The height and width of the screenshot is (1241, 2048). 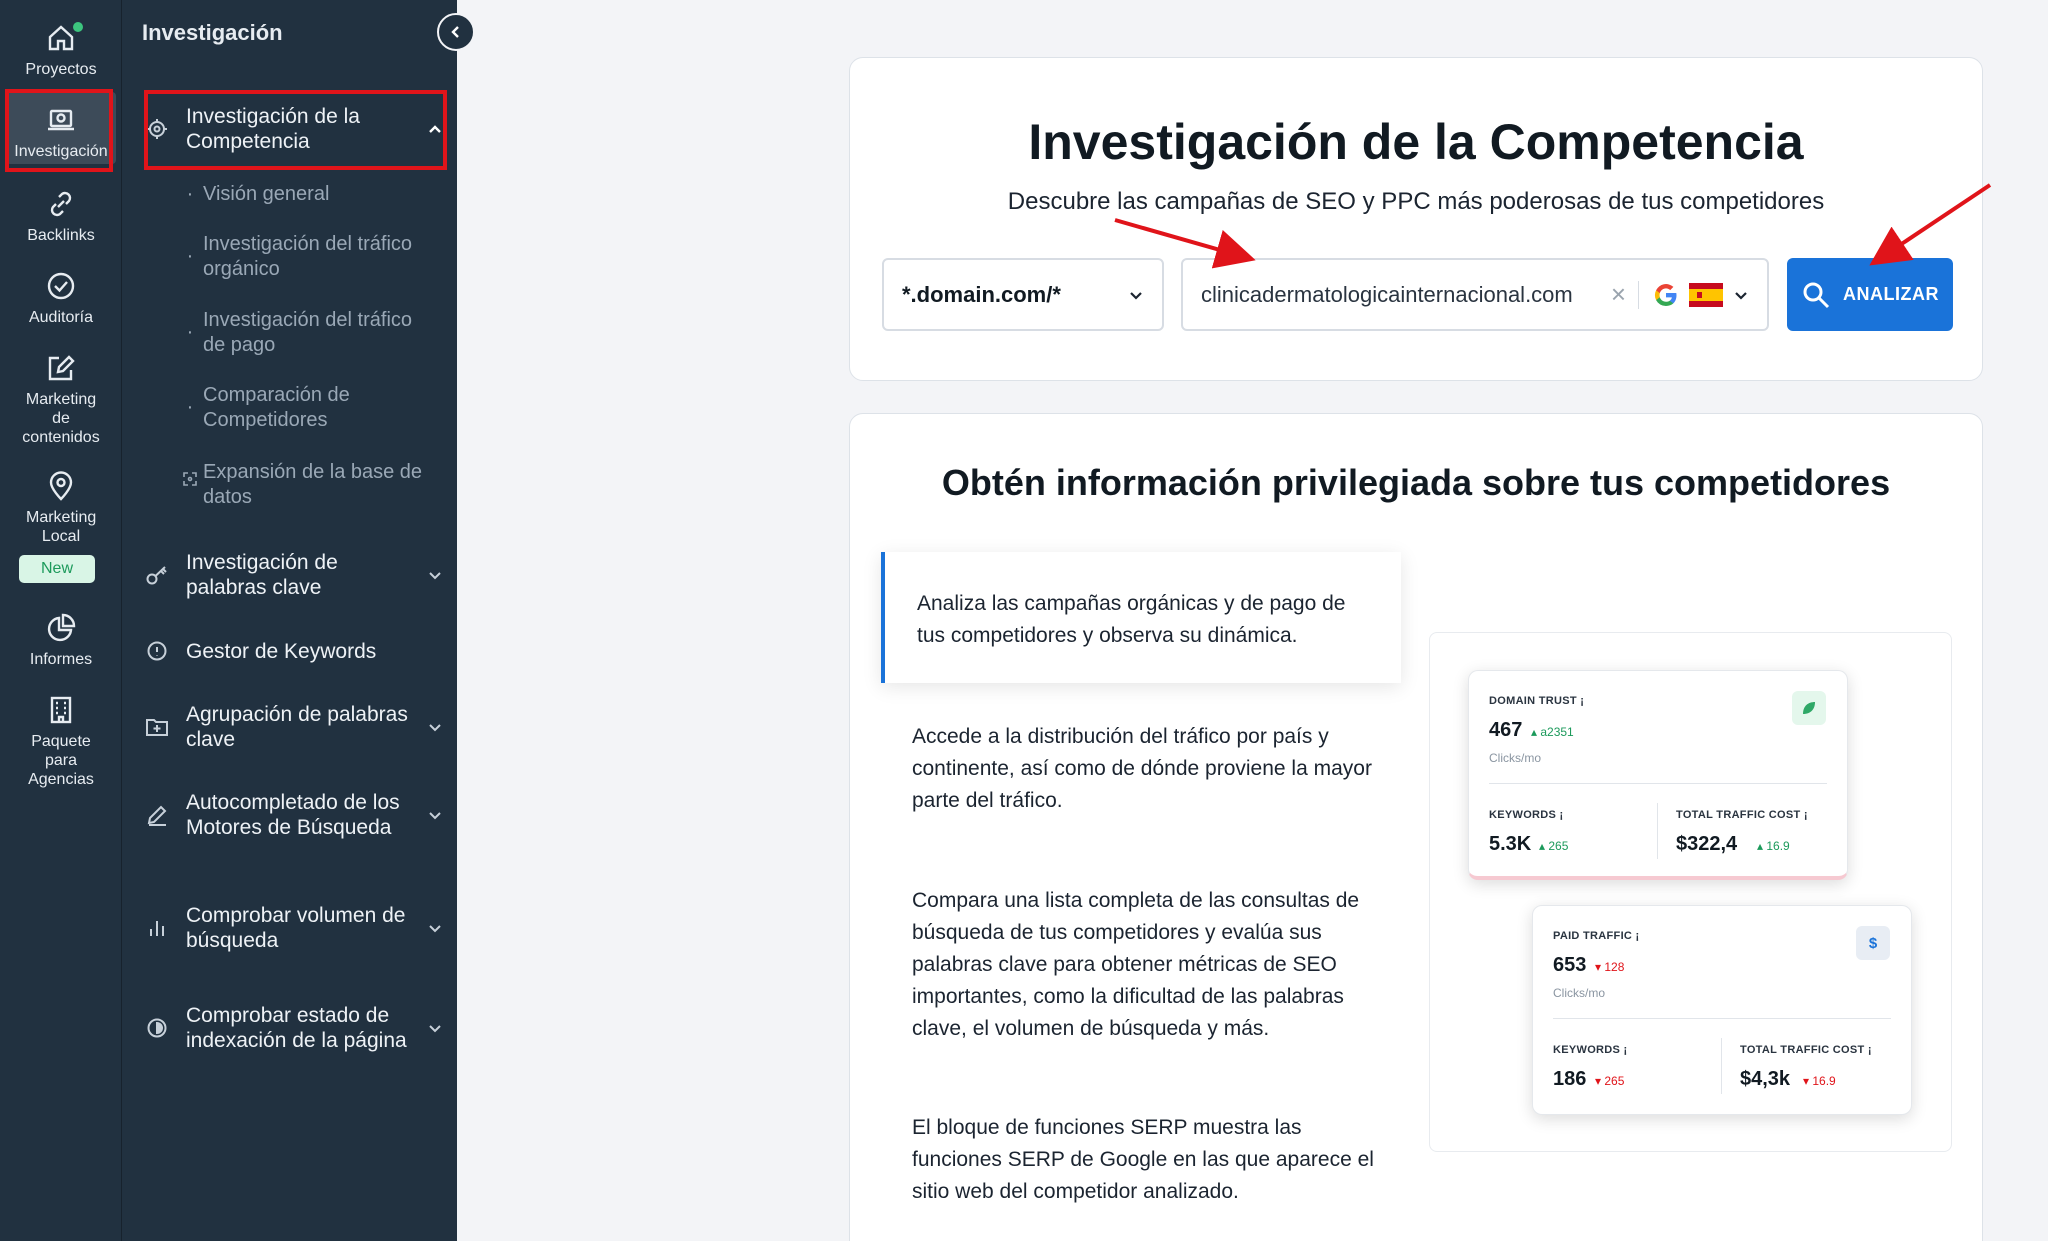 I want to click on rail-item-proyectos: Proyectos, so click(x=61, y=52).